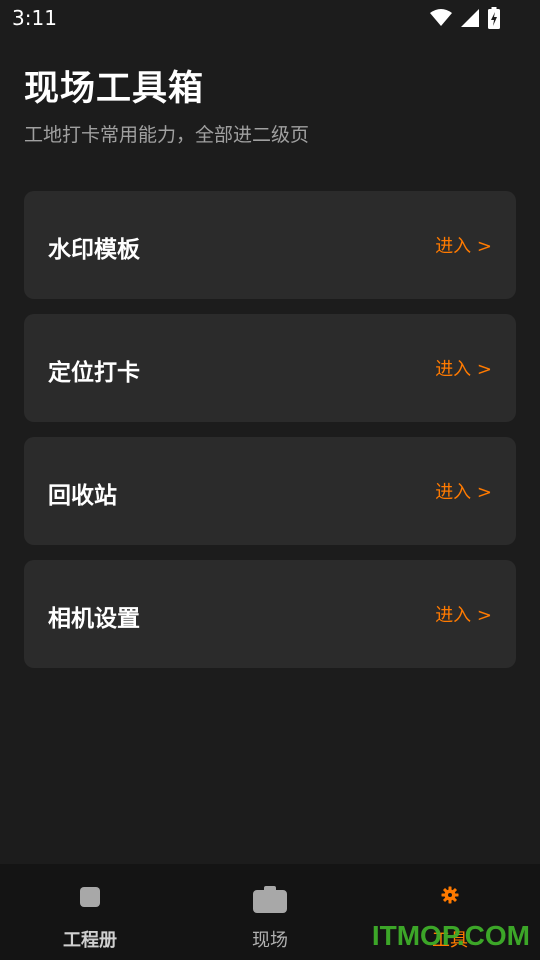  Describe the element at coordinates (90, 940) in the screenshot. I see `nav-label: 工程册` at that location.